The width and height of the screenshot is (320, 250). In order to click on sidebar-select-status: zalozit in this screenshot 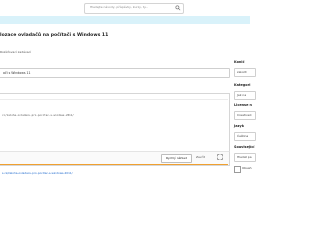, I will do `click(245, 72)`.